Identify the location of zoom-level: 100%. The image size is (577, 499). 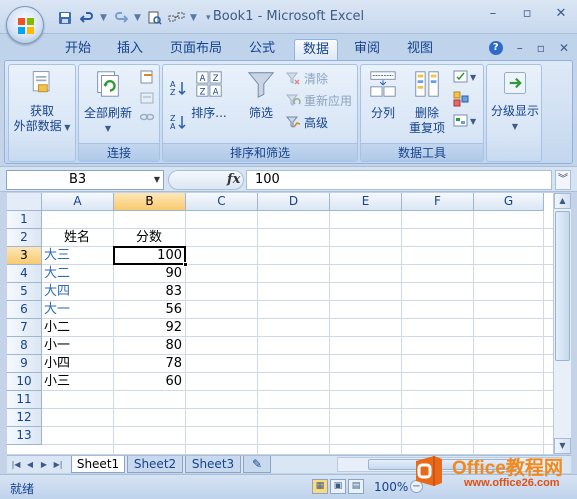
(391, 487).